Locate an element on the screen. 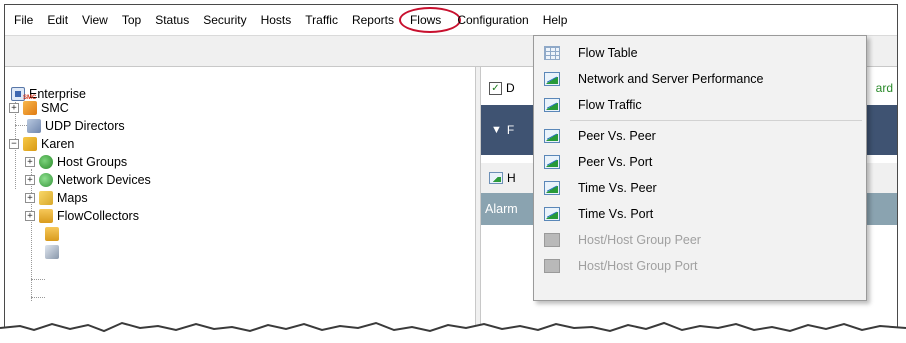 The width and height of the screenshot is (906, 343). tree-label: FlowCollectors is located at coordinates (98, 216).